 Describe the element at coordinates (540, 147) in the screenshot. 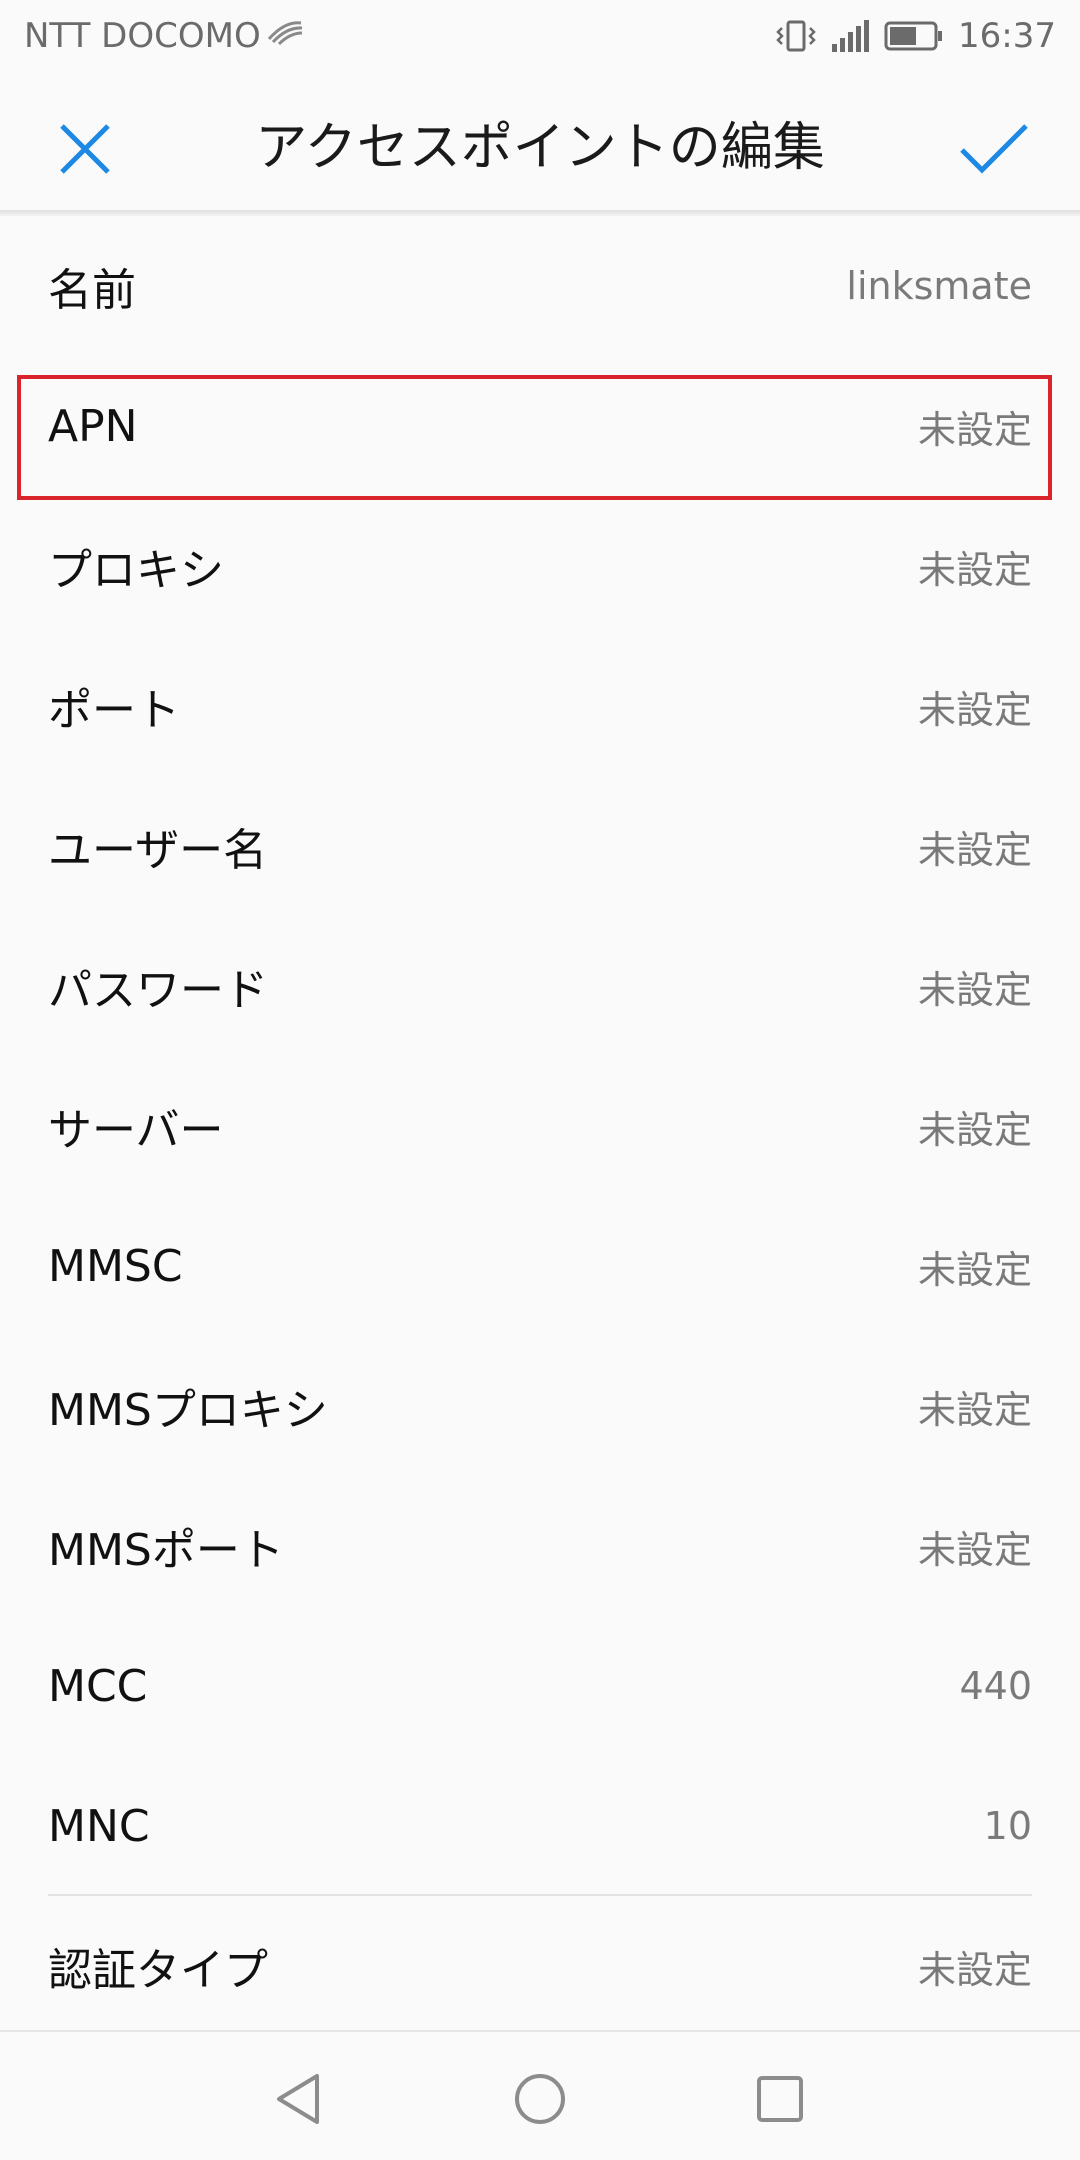

I see `page-title: アクセスポイントの編集` at that location.